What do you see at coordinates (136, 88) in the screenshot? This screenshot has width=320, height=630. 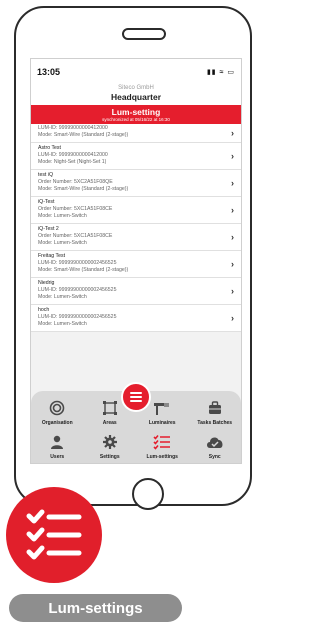 I see `company-name: Siteco GmbH` at bounding box center [136, 88].